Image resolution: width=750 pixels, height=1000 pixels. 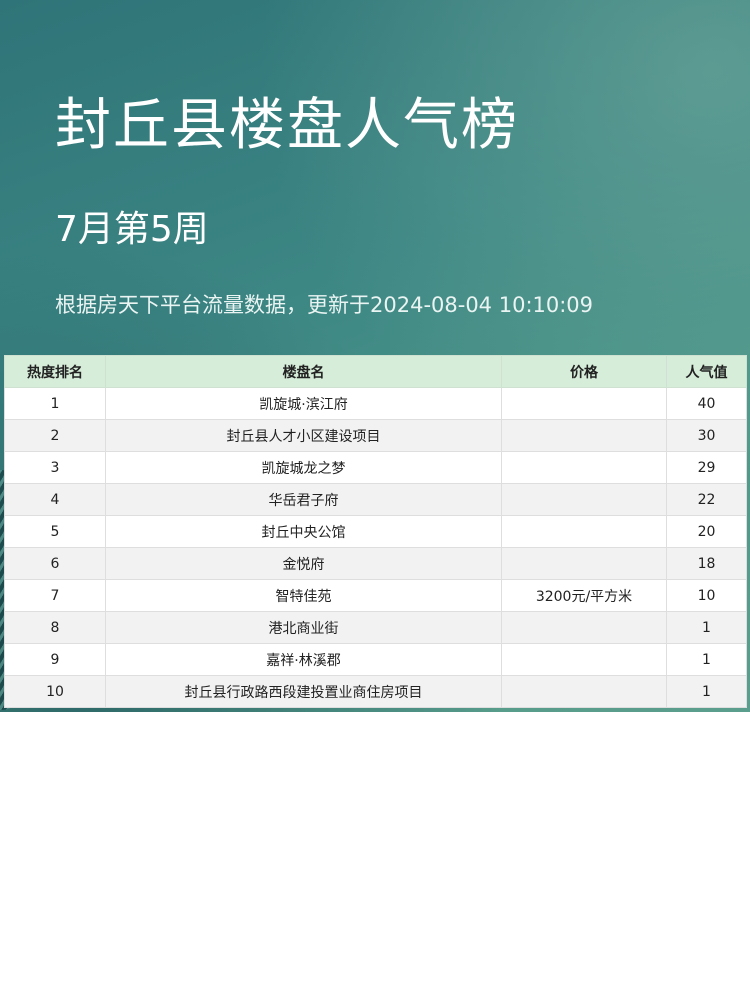 What do you see at coordinates (303, 467) in the screenshot?
I see `cell-project-name: 凯旋城龙之梦` at bounding box center [303, 467].